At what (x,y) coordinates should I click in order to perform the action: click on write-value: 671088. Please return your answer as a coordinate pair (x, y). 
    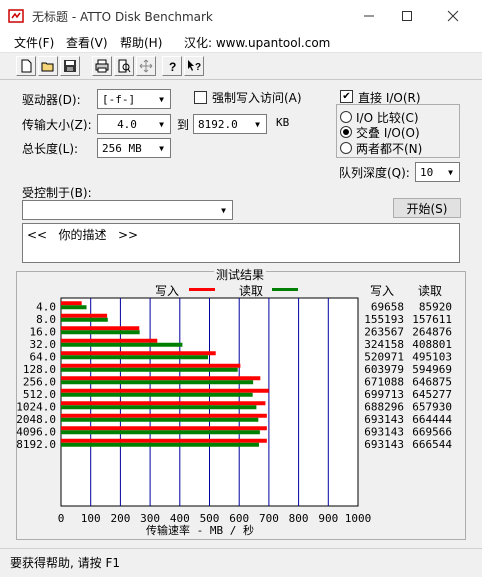
    Looking at the image, I should click on (384, 381).